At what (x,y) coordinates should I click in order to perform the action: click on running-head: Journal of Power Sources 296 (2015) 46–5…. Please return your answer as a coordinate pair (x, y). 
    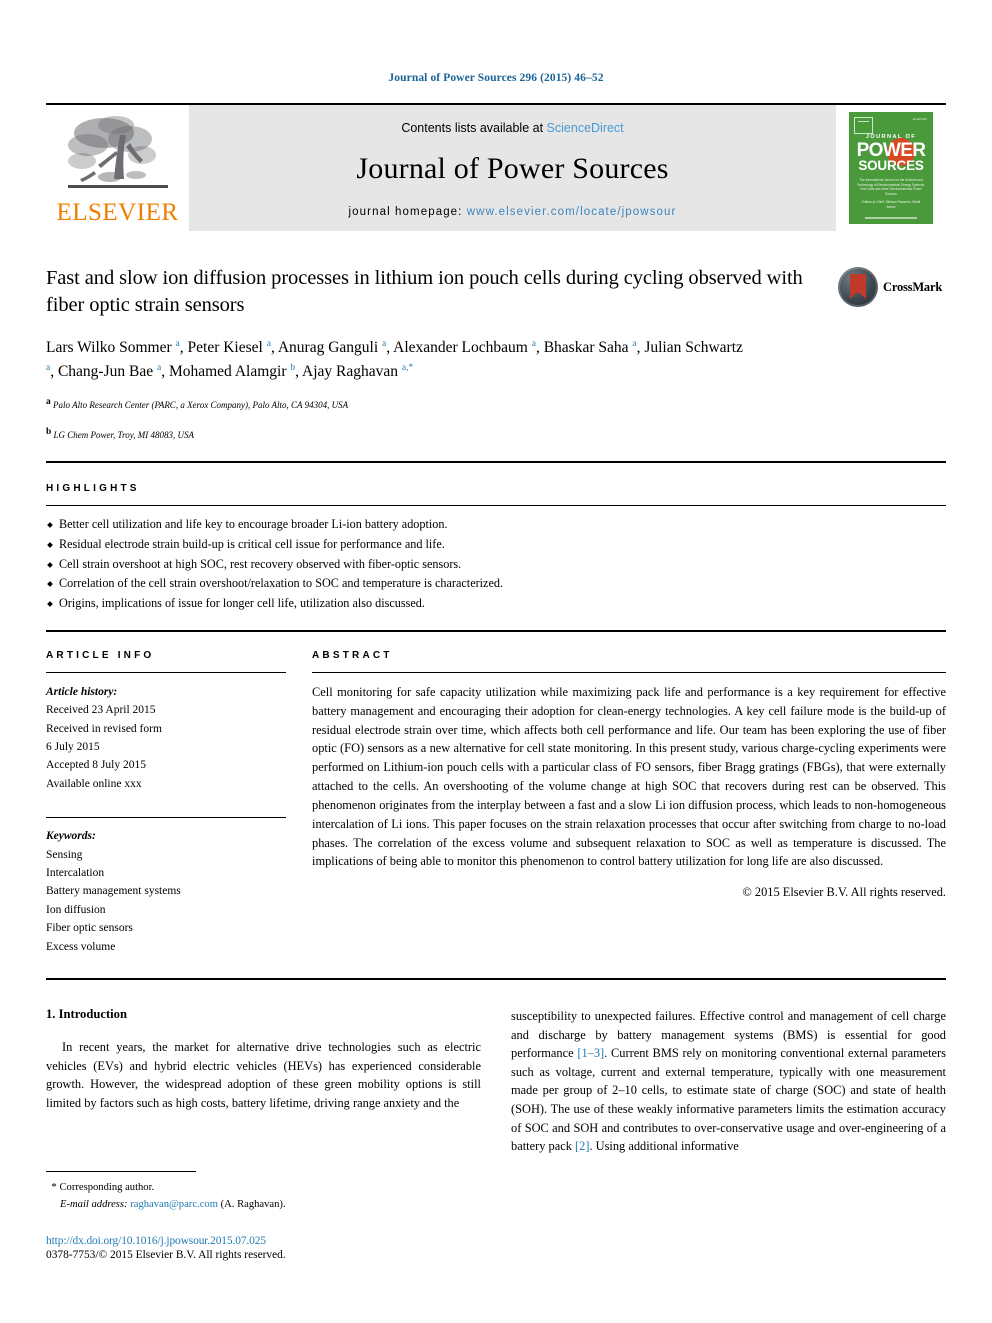
    Looking at the image, I should click on (496, 78).